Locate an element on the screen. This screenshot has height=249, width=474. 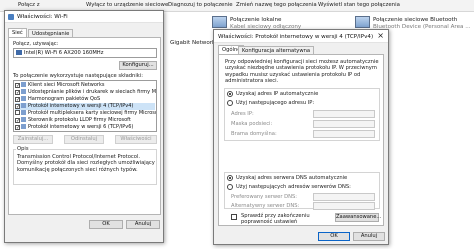
ip-manual-label: Użyj następującego adresu IP: is located at coordinates (275, 103).